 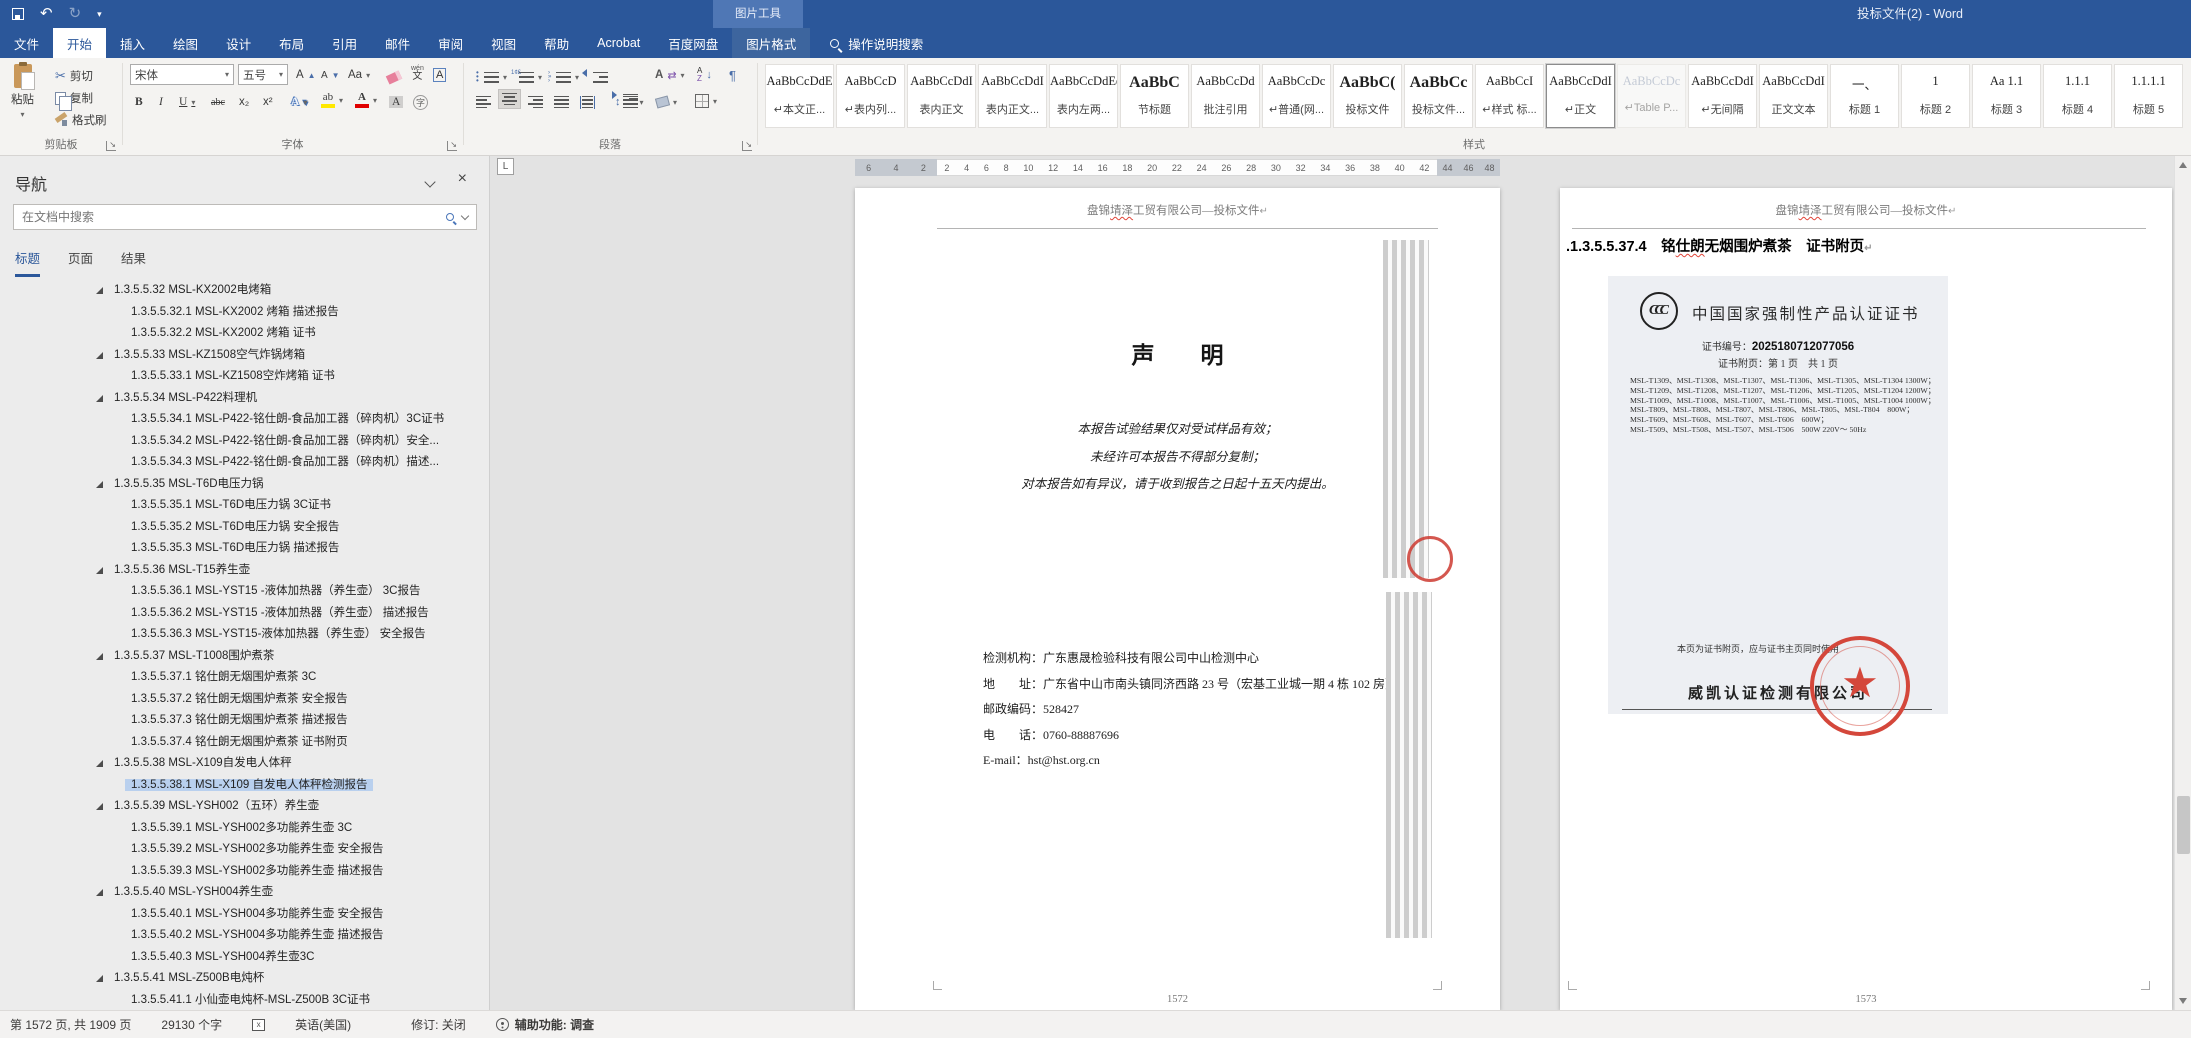 What do you see at coordinates (693, 43) in the screenshot?
I see `ribbon-tab: 百度网盘` at bounding box center [693, 43].